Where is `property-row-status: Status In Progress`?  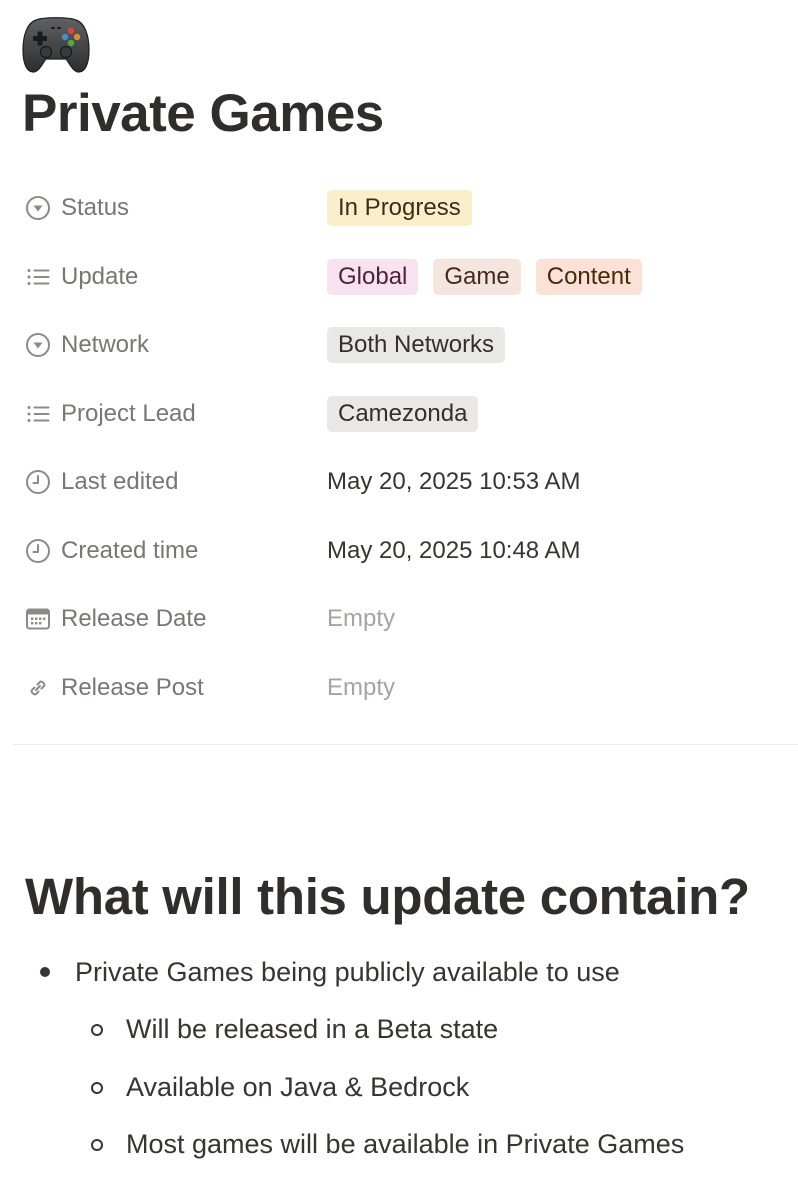 property-row-status: Status In Progress is located at coordinates (404, 220).